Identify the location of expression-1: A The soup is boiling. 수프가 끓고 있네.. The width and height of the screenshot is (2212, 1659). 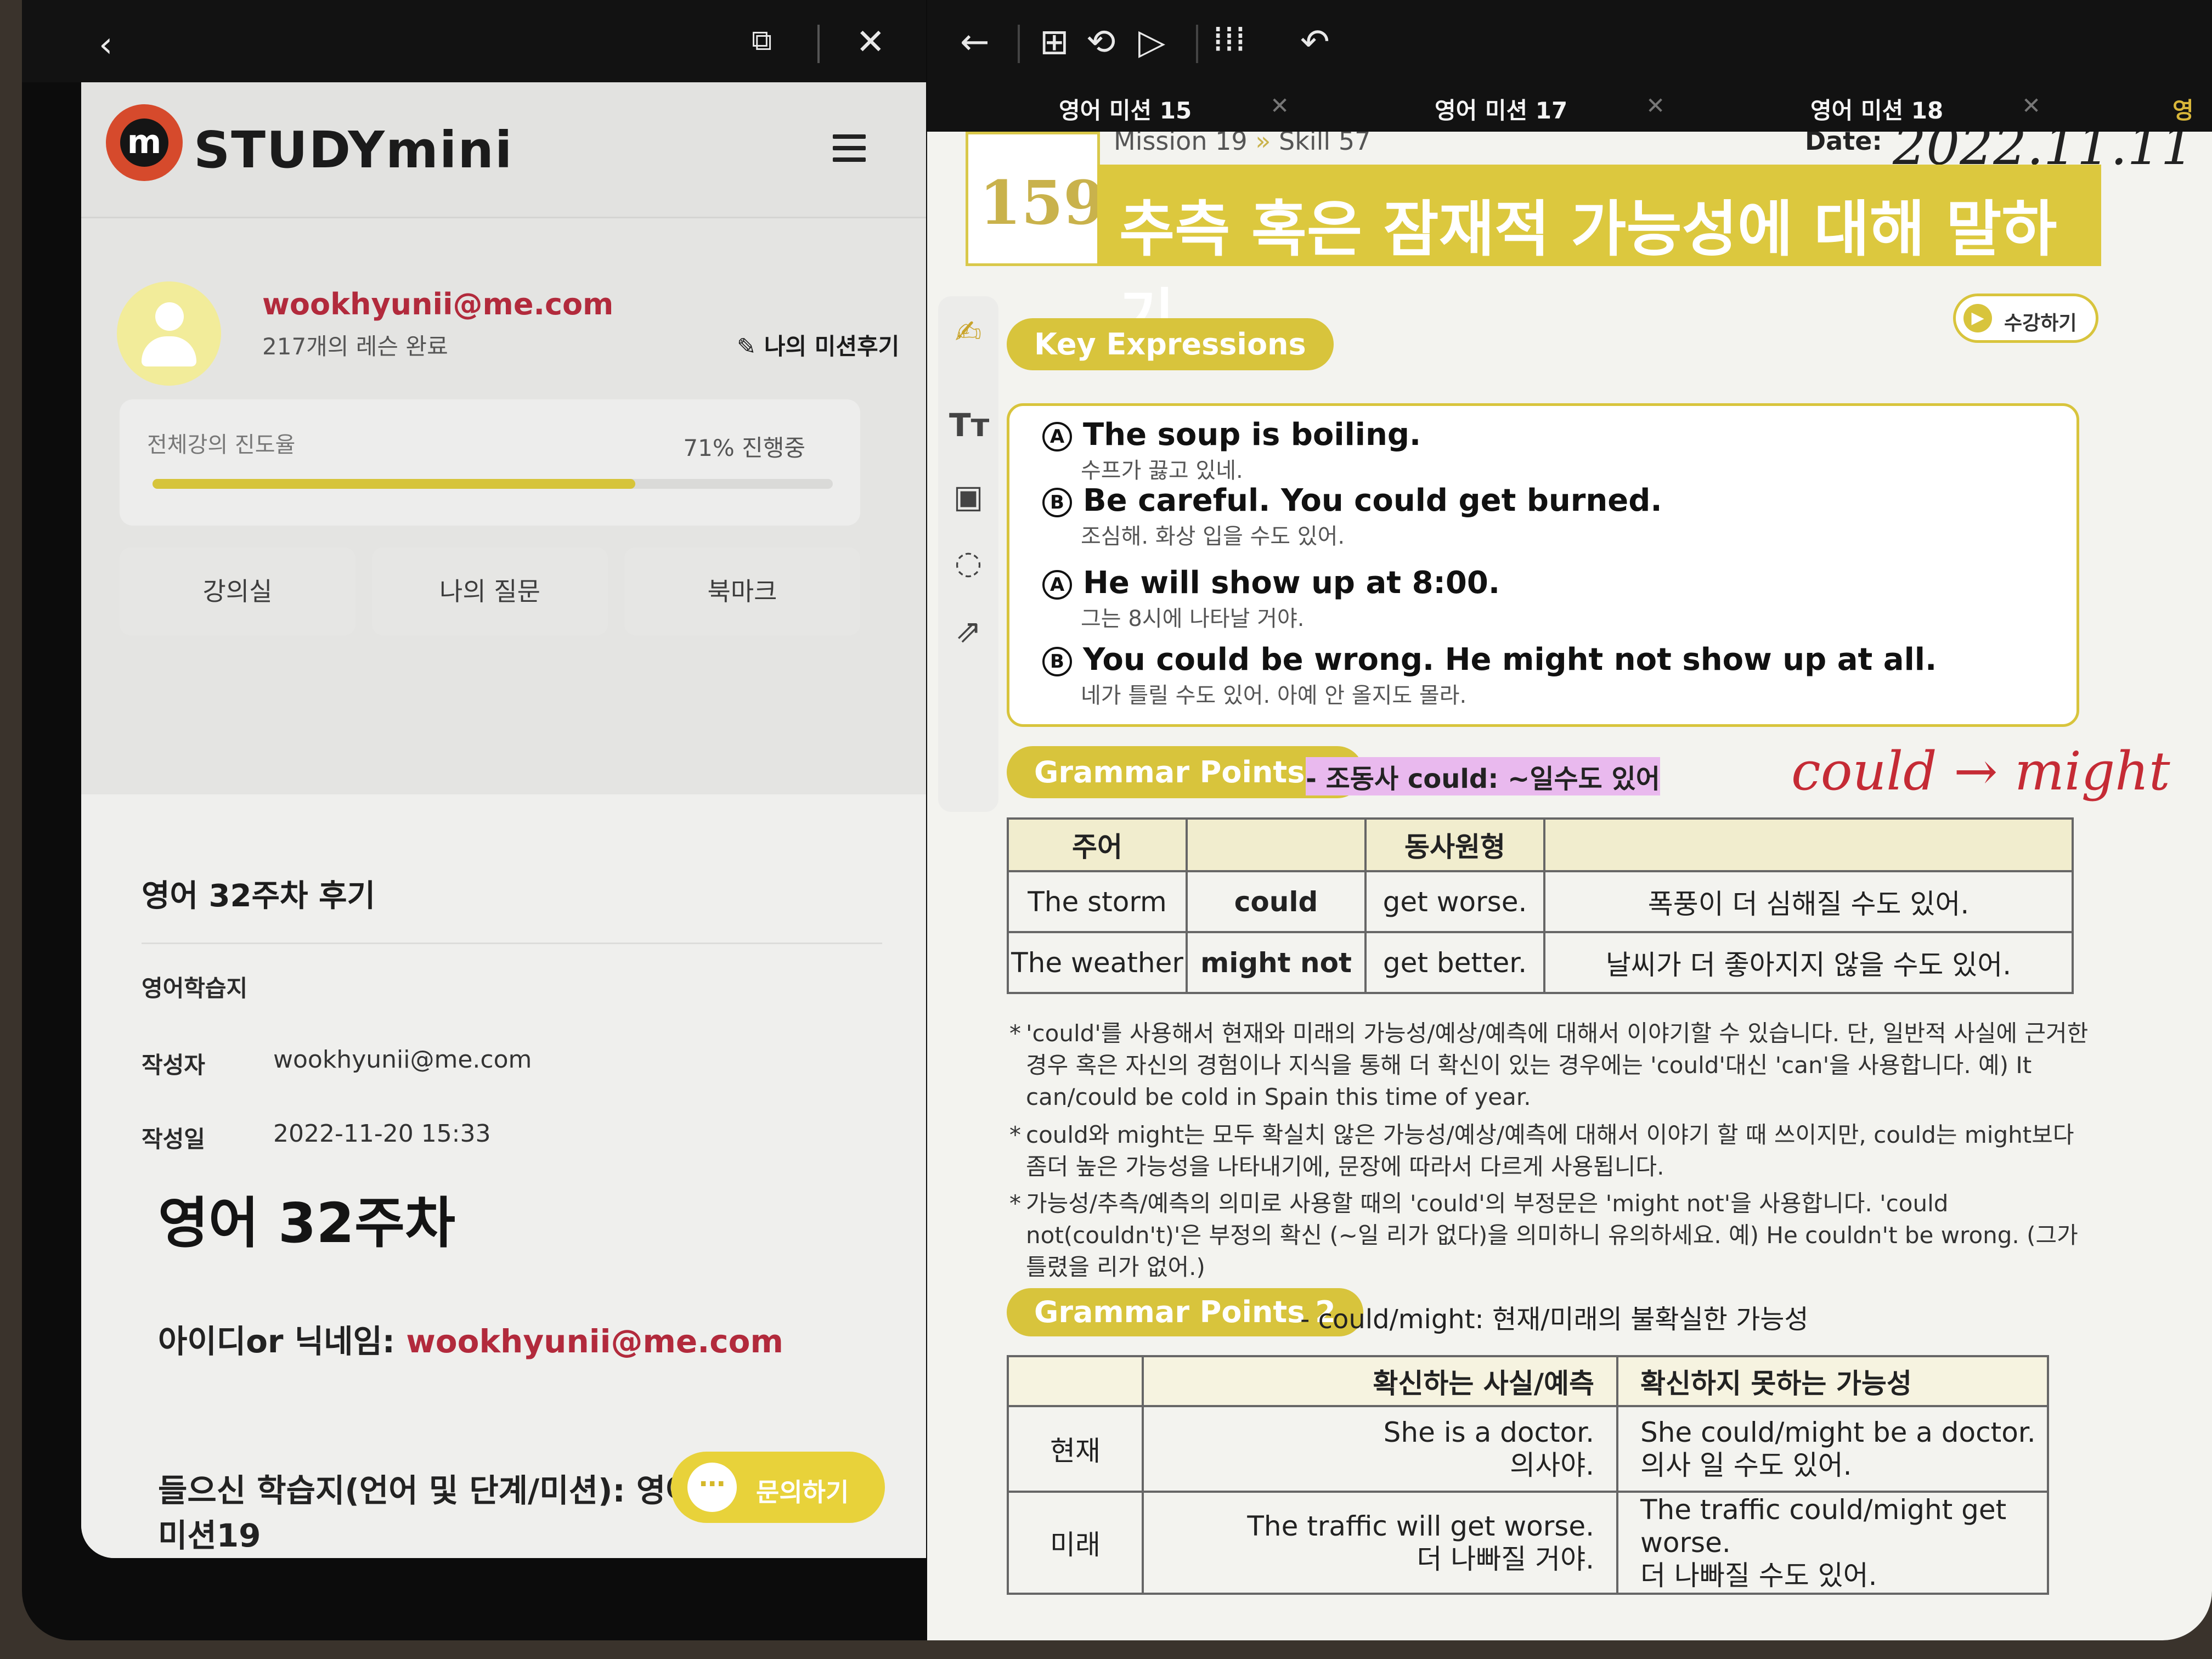
(1231, 450).